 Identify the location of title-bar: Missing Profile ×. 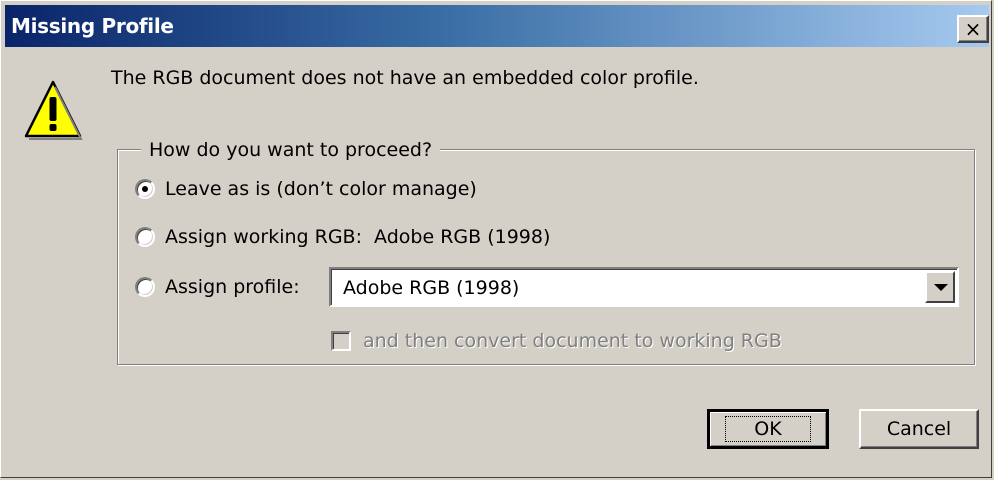
(497, 26).